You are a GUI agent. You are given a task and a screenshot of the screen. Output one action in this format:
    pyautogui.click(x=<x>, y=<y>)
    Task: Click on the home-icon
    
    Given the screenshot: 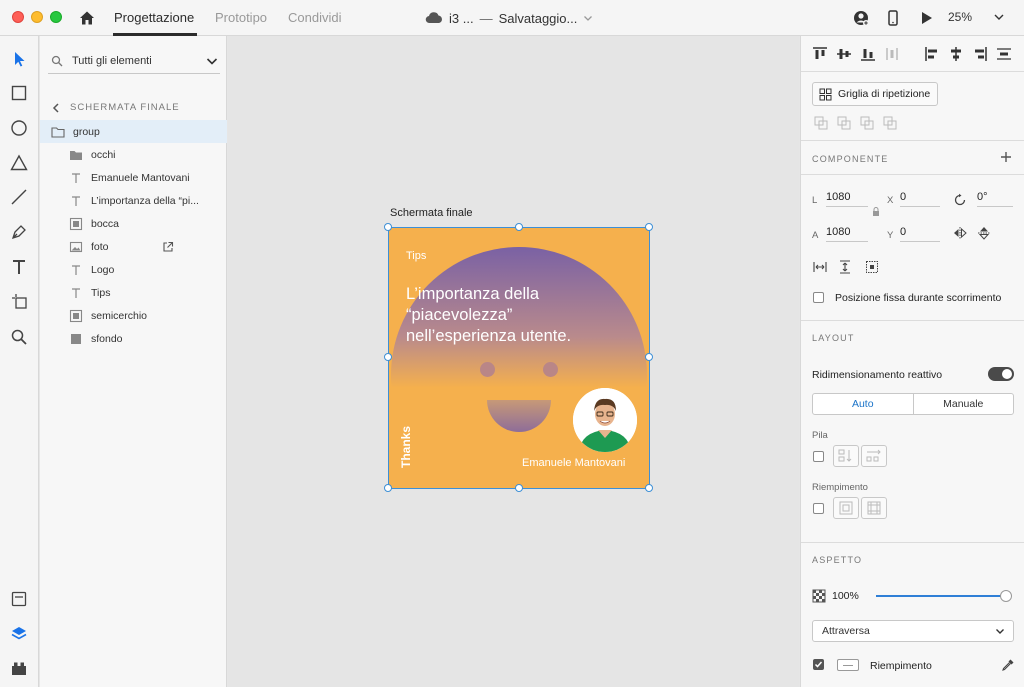 What is the action you would take?
    pyautogui.click(x=87, y=18)
    